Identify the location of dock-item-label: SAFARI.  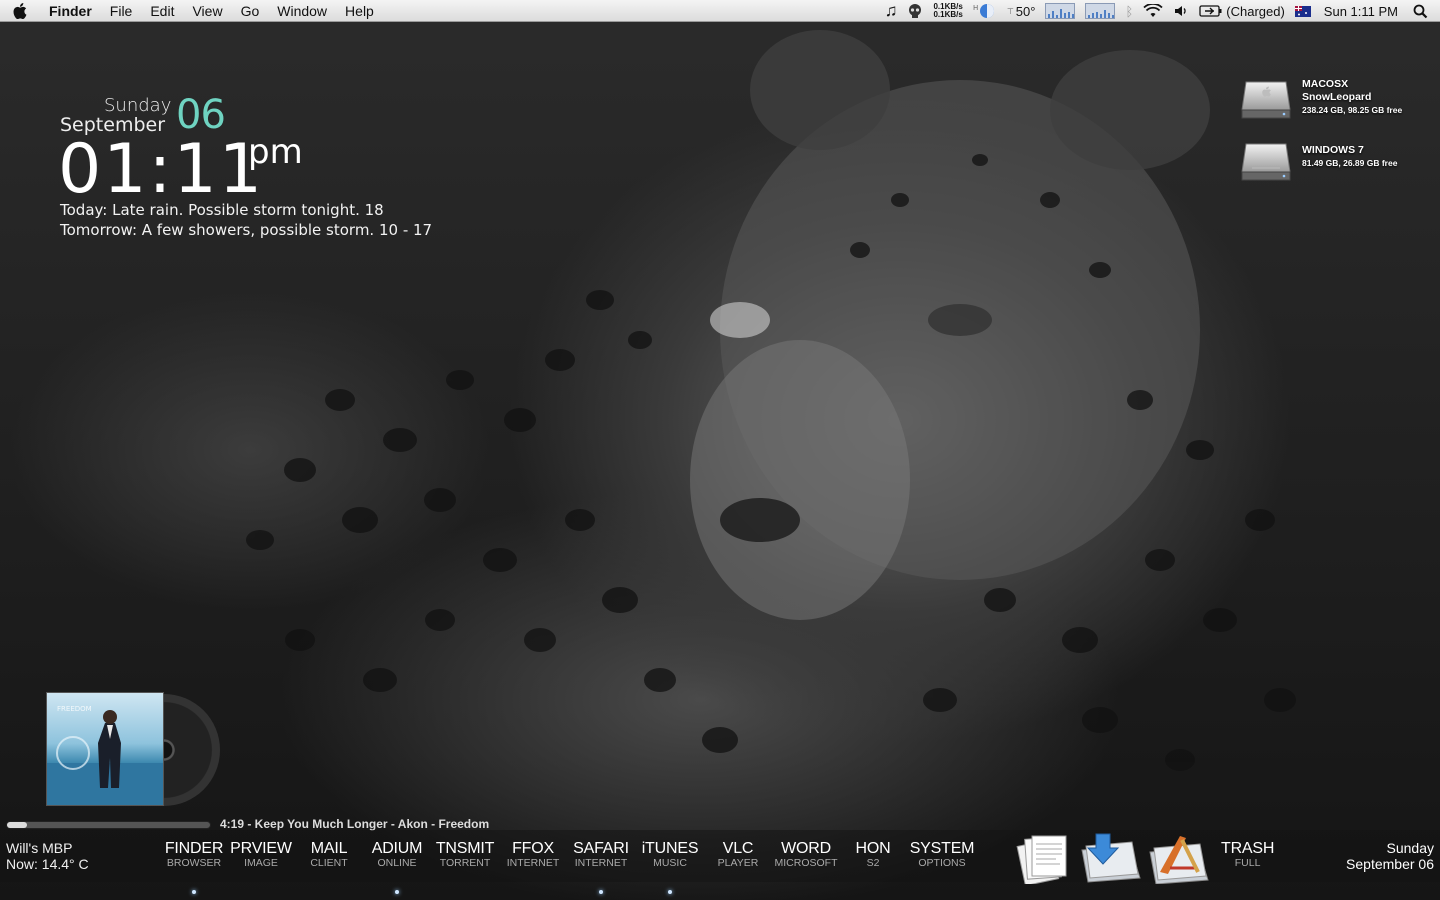
(601, 848).